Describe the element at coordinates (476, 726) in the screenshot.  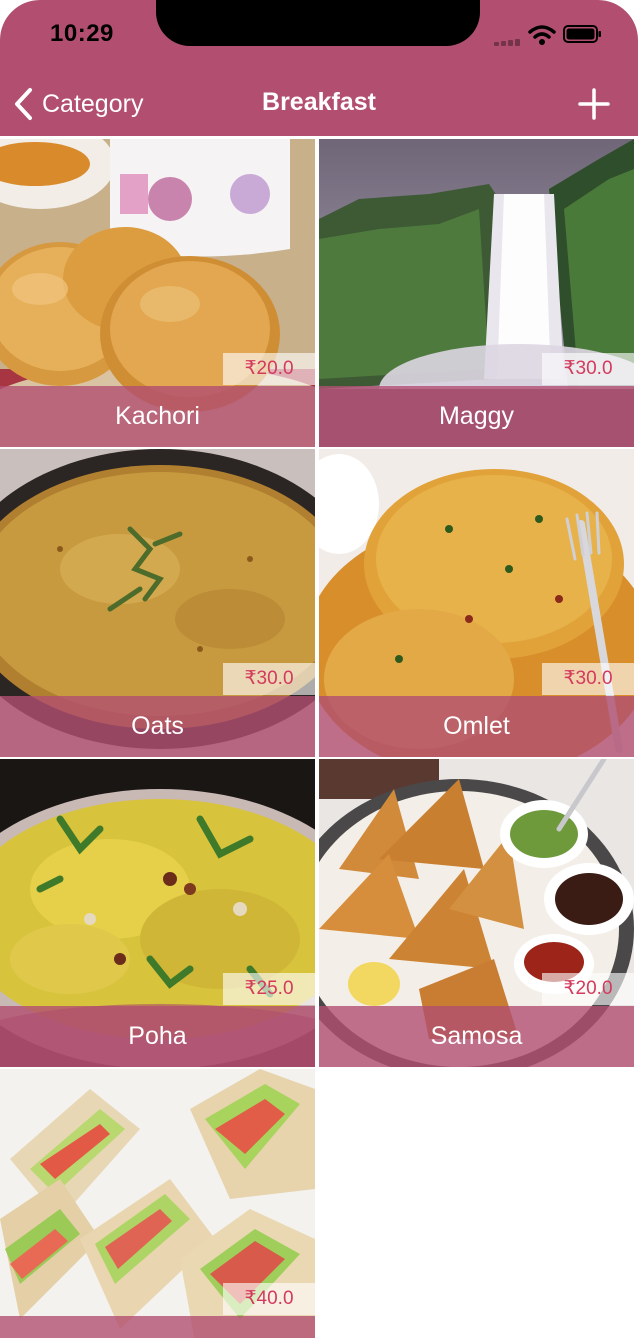
I see `item-name: Omlet` at that location.